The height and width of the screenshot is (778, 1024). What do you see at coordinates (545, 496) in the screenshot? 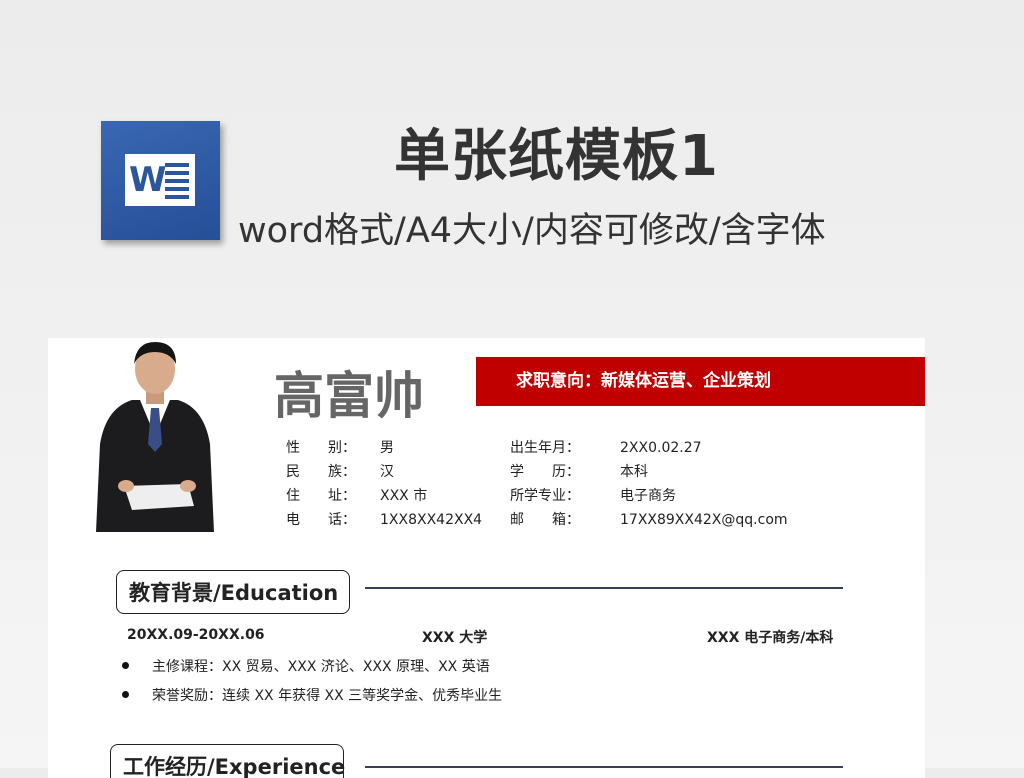
I see `major-label: 所学专业：` at bounding box center [545, 496].